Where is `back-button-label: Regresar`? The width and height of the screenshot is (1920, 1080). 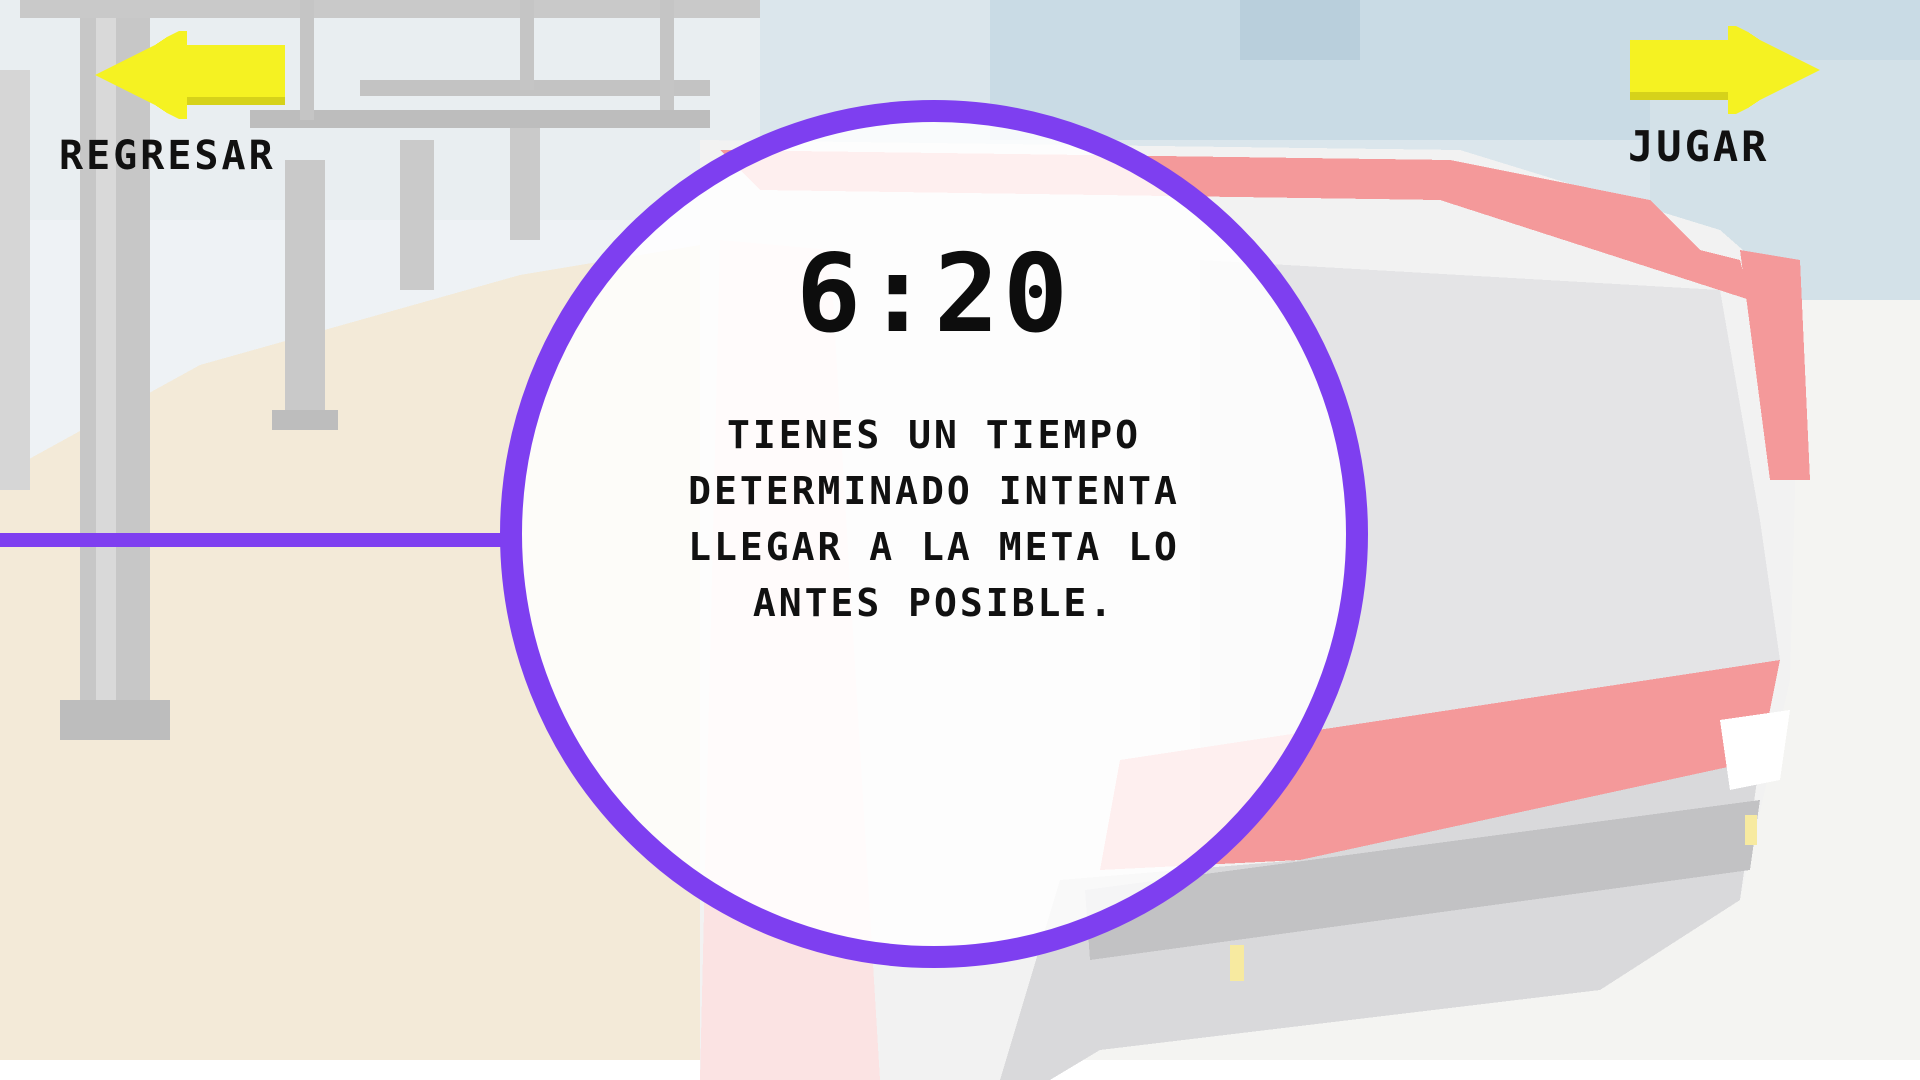
back-button-label: Regresar is located at coordinates (167, 156).